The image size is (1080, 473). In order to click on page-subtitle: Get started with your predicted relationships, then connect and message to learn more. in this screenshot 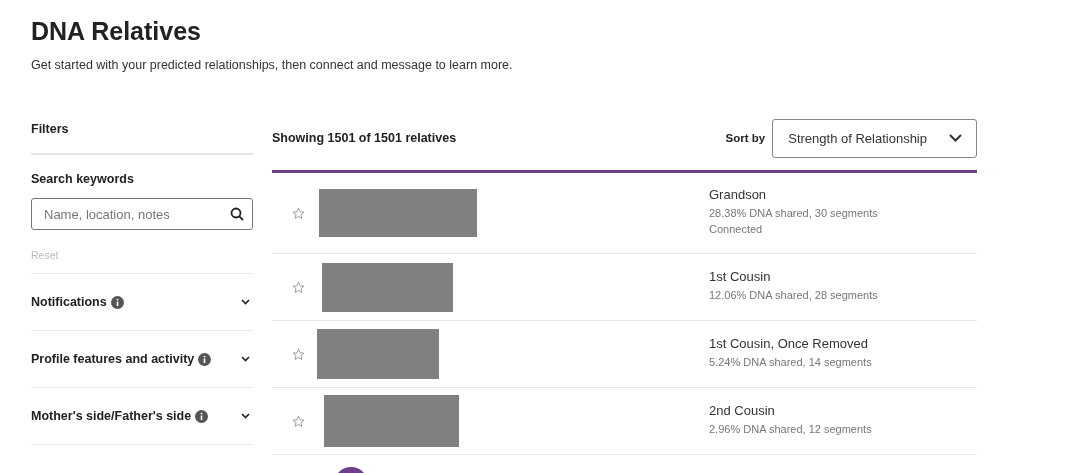, I will do `click(272, 65)`.